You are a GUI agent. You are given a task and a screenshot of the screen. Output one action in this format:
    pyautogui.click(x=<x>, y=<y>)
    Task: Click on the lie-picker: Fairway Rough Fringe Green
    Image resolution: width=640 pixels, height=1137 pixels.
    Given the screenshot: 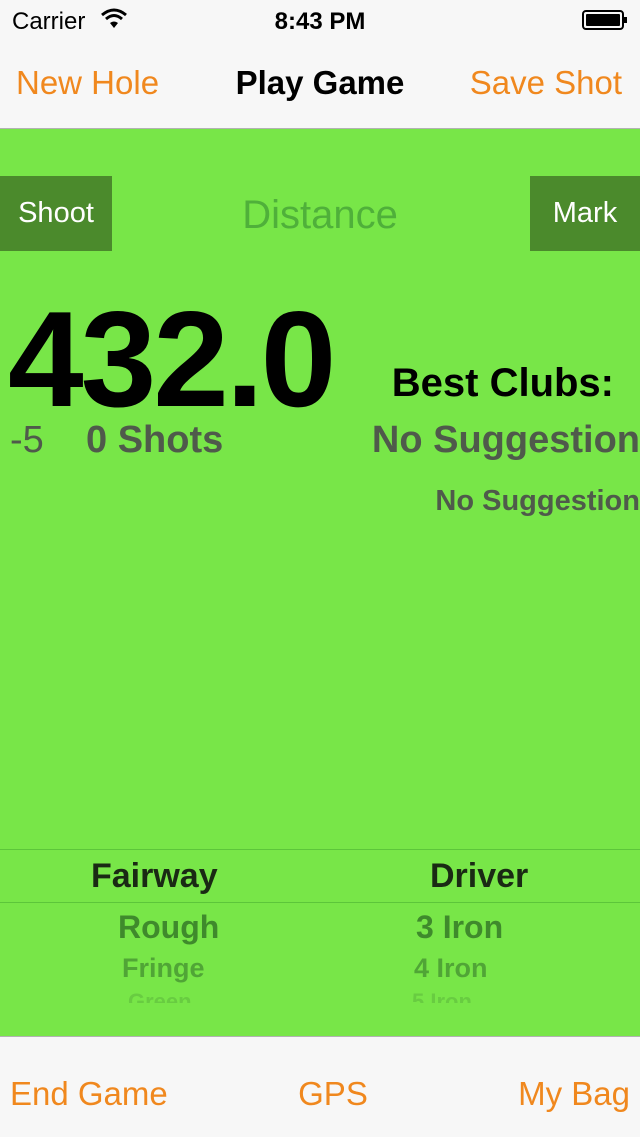 What is the action you would take?
    pyautogui.click(x=160, y=929)
    